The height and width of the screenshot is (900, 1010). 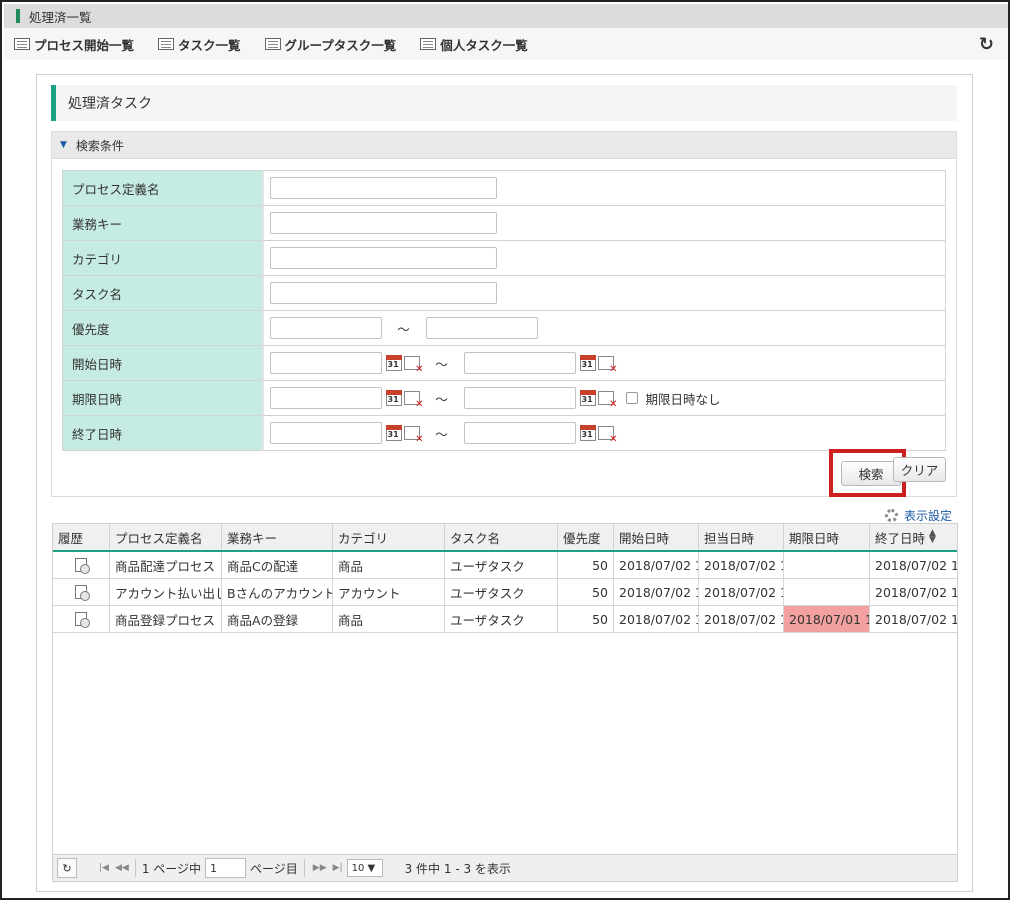 I want to click on cell-key: 商品Cの配達, so click(x=277, y=565).